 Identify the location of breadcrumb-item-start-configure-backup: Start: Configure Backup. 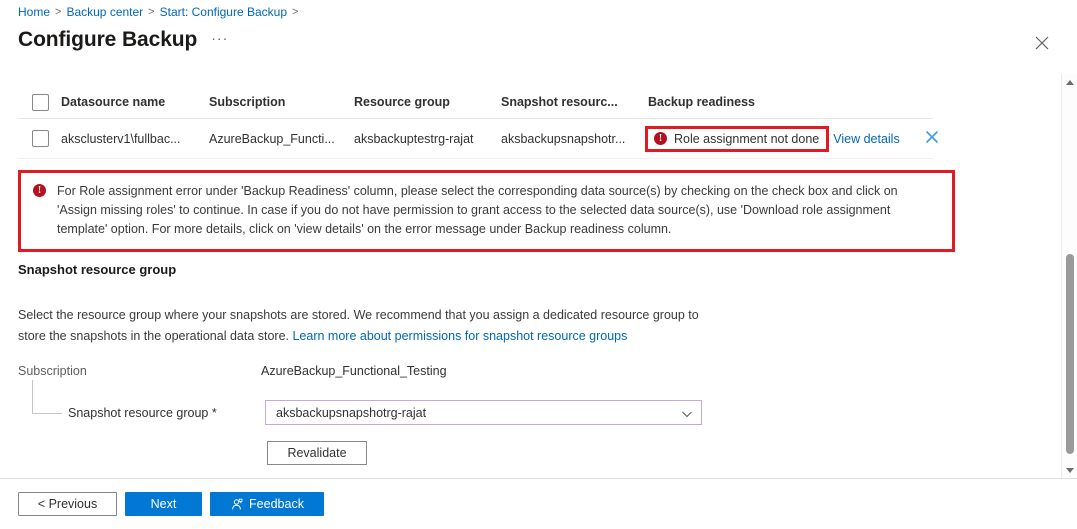
(223, 12).